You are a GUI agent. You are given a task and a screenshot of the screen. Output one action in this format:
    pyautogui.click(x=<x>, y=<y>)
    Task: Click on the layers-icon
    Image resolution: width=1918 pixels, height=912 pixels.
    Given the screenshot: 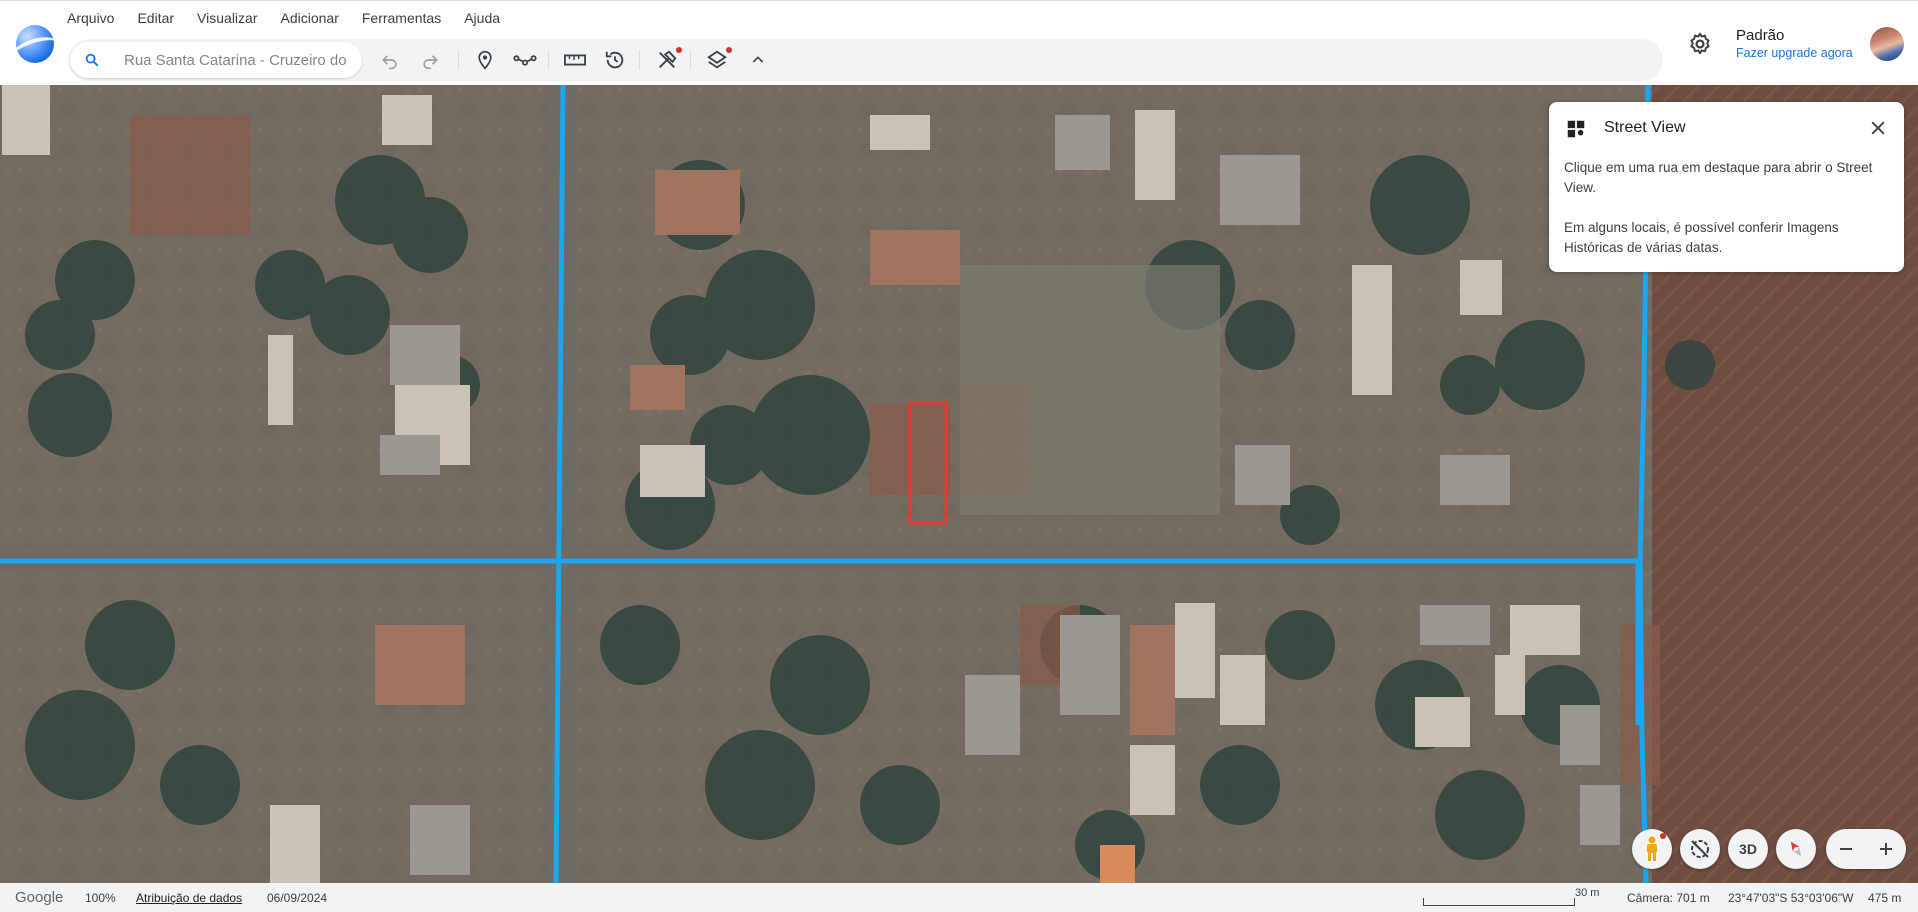 What is the action you would take?
    pyautogui.click(x=717, y=59)
    